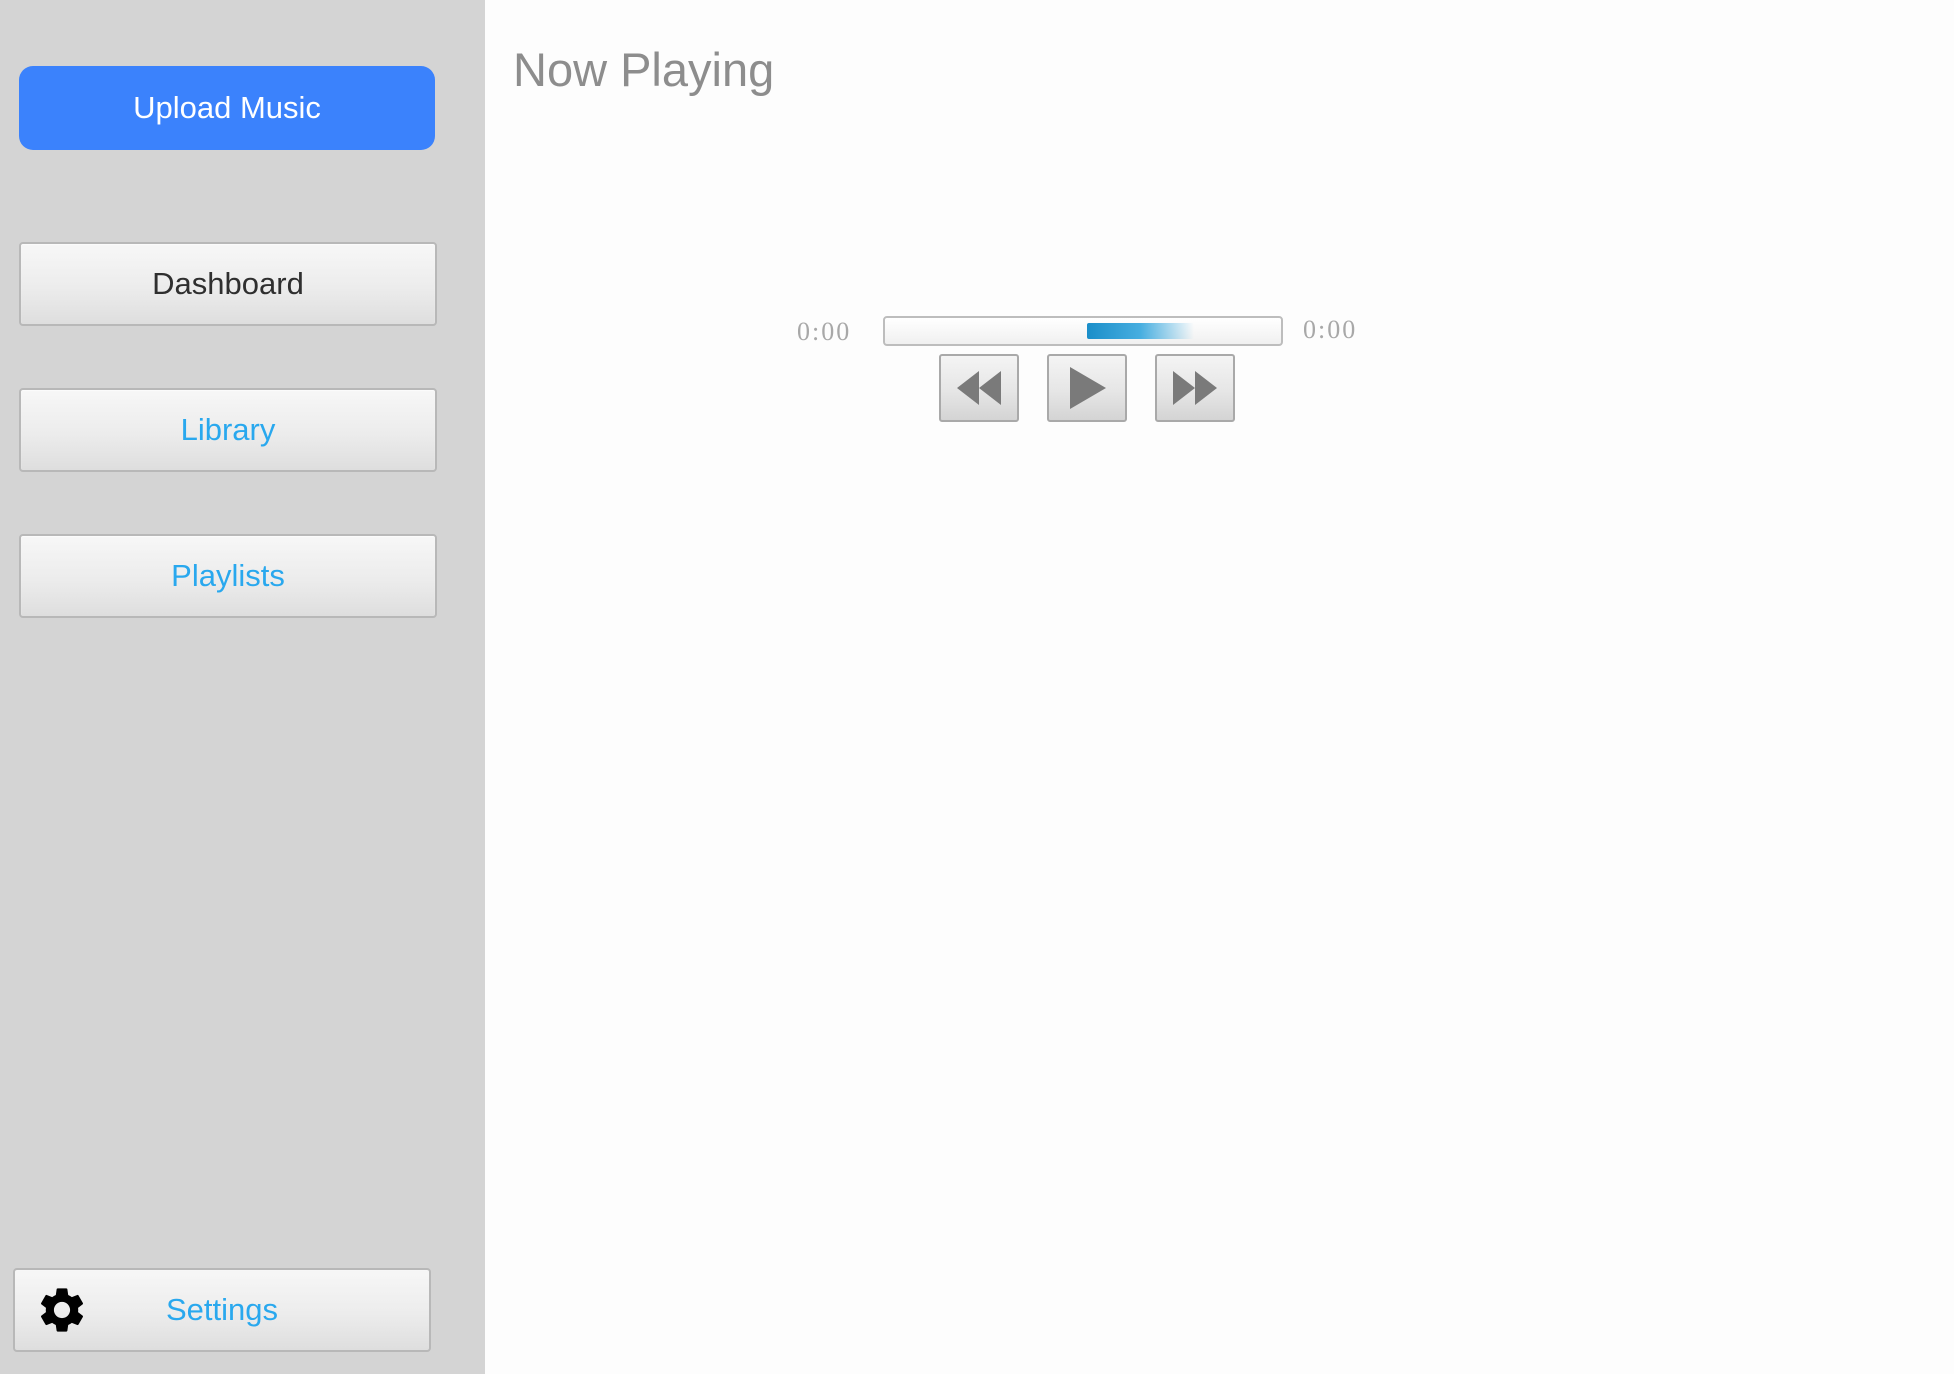 This screenshot has width=1954, height=1374. I want to click on sidebar-item-dashboard: Dashboard, so click(228, 284).